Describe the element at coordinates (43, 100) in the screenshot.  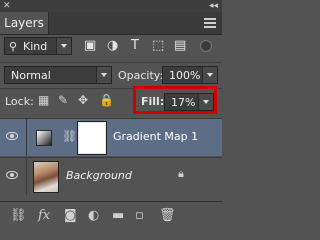
I see `lock-transparent-icon: ▦` at that location.